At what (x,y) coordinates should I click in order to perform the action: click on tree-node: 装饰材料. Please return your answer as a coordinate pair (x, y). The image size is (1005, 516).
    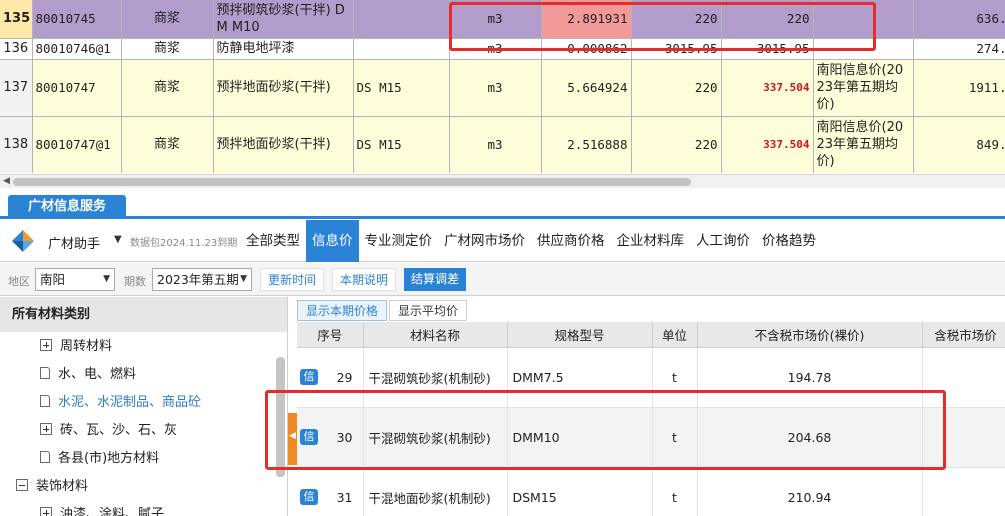
    Looking at the image, I should click on (52, 487).